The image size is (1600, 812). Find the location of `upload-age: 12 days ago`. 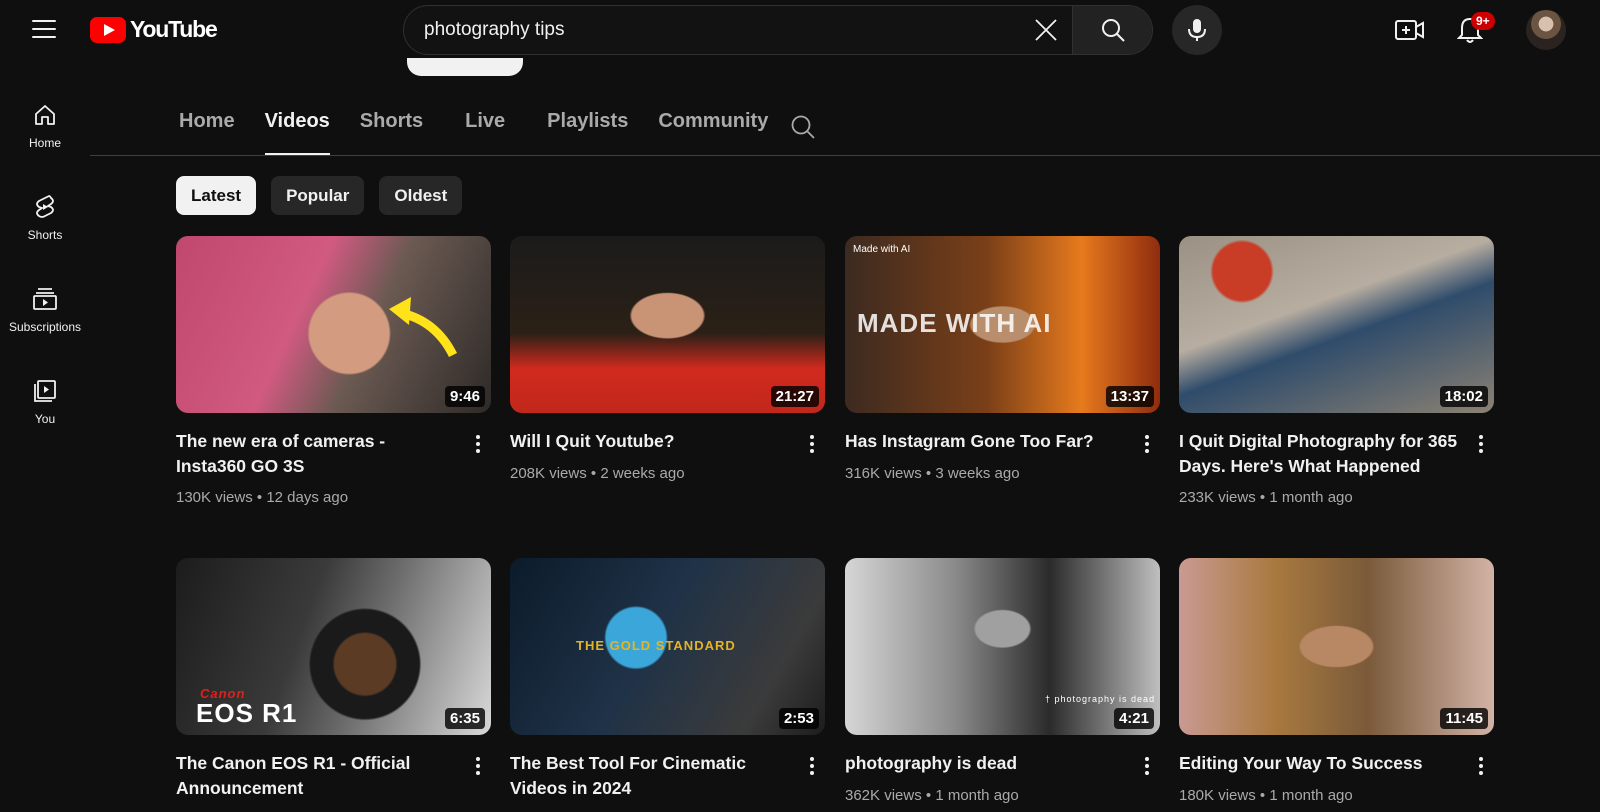

upload-age: 12 days ago is located at coordinates (307, 497).